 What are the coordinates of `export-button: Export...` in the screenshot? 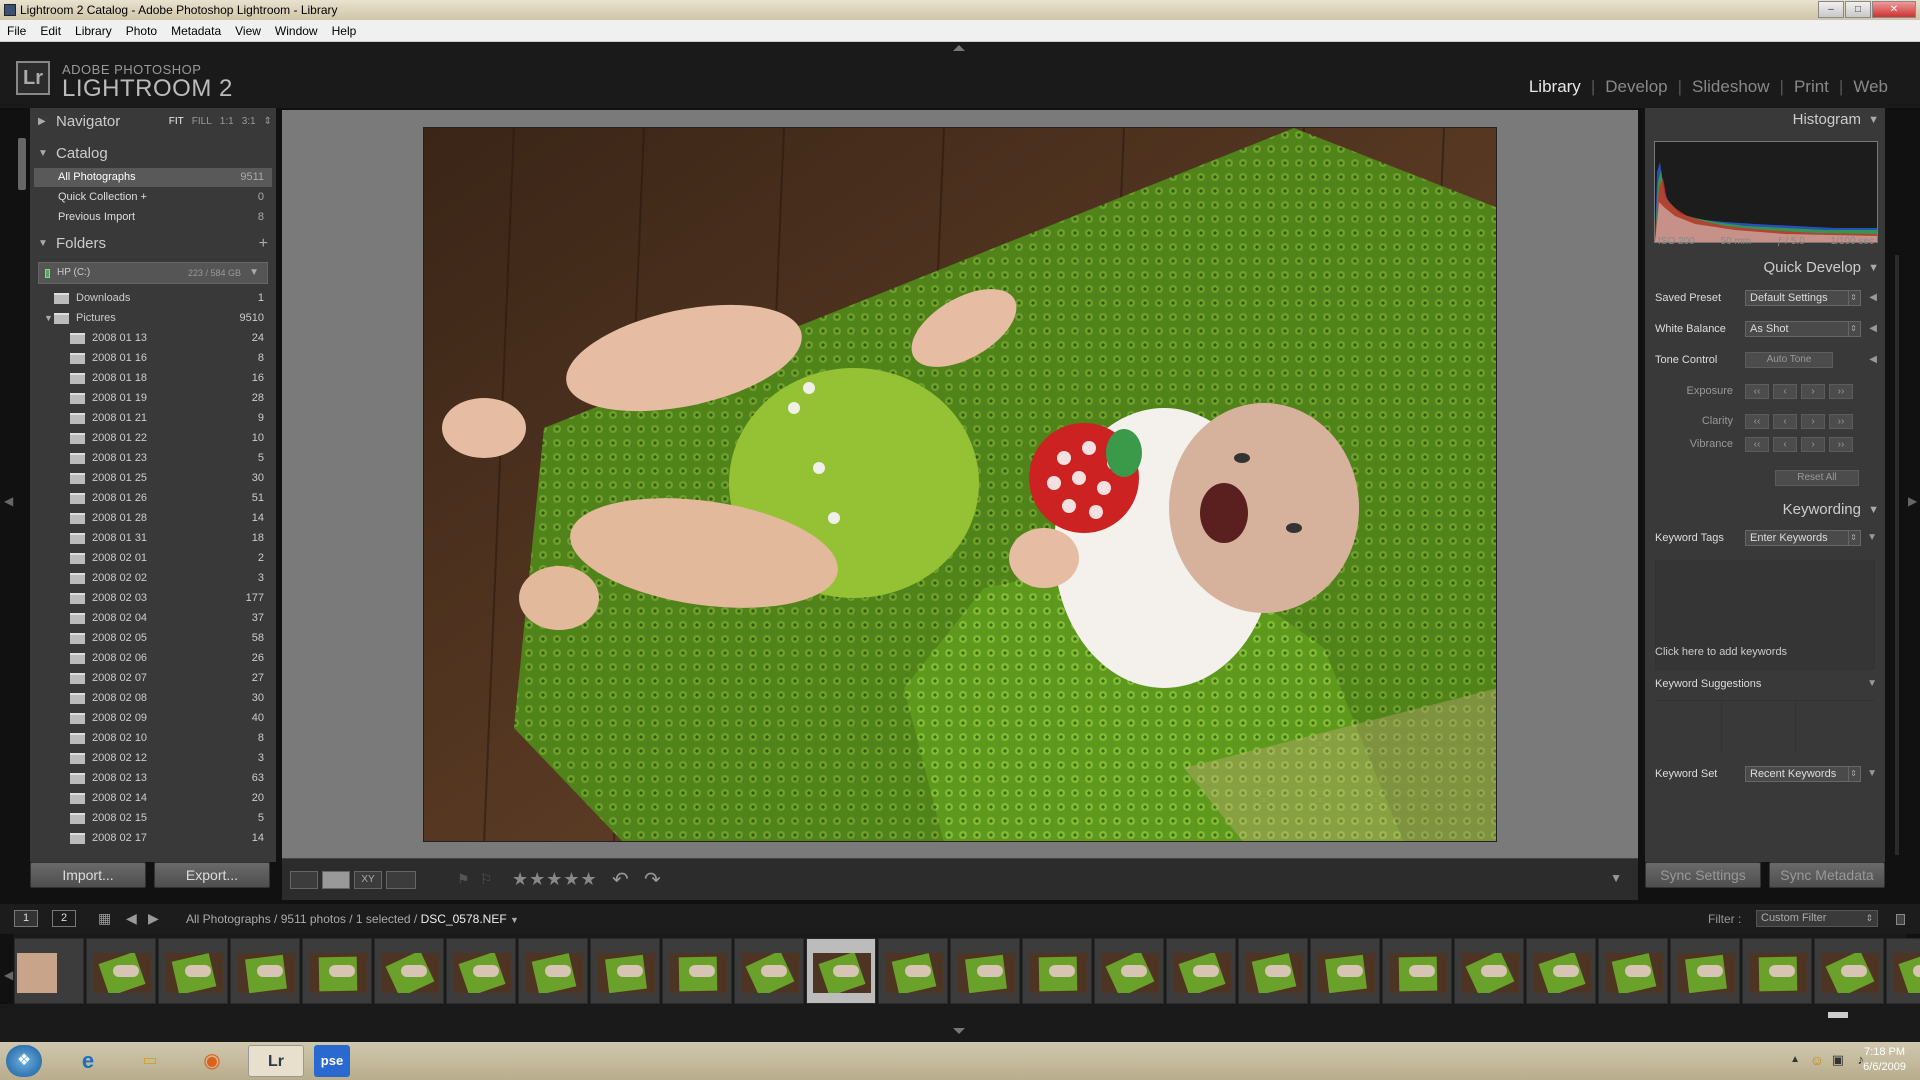 It's located at (212, 875).